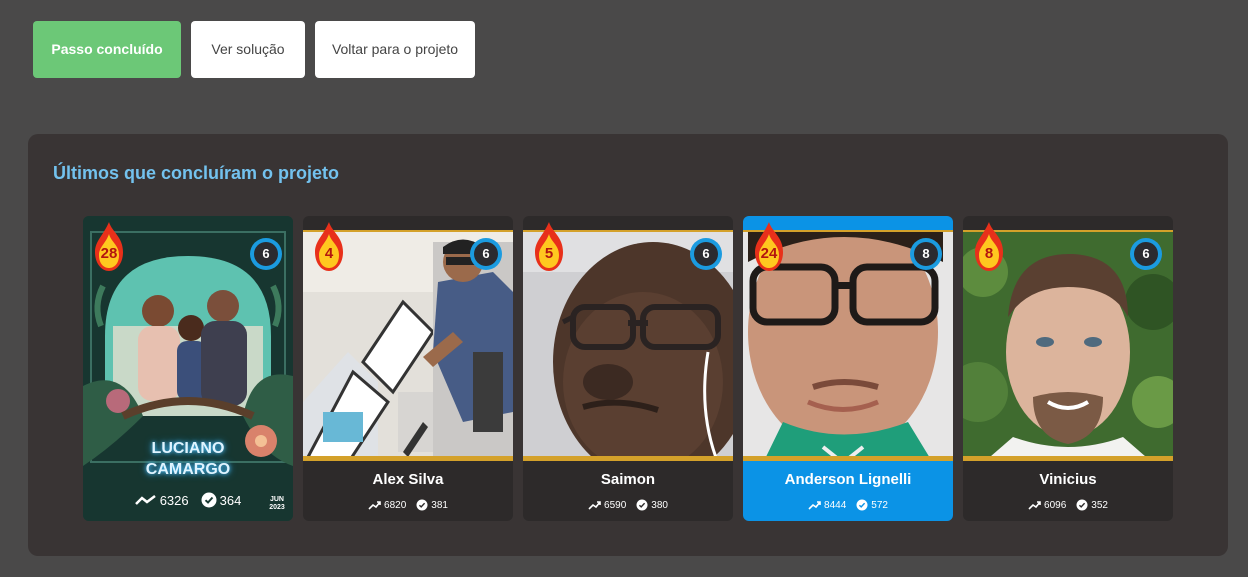  What do you see at coordinates (408, 368) in the screenshot?
I see `user-card-alex: 4 6 Alex Silva 6820 381` at bounding box center [408, 368].